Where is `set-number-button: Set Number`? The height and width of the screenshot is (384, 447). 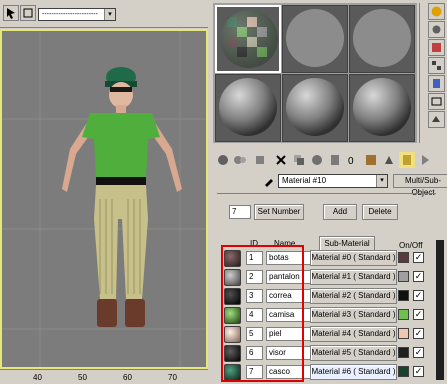 set-number-button: Set Number is located at coordinates (279, 212).